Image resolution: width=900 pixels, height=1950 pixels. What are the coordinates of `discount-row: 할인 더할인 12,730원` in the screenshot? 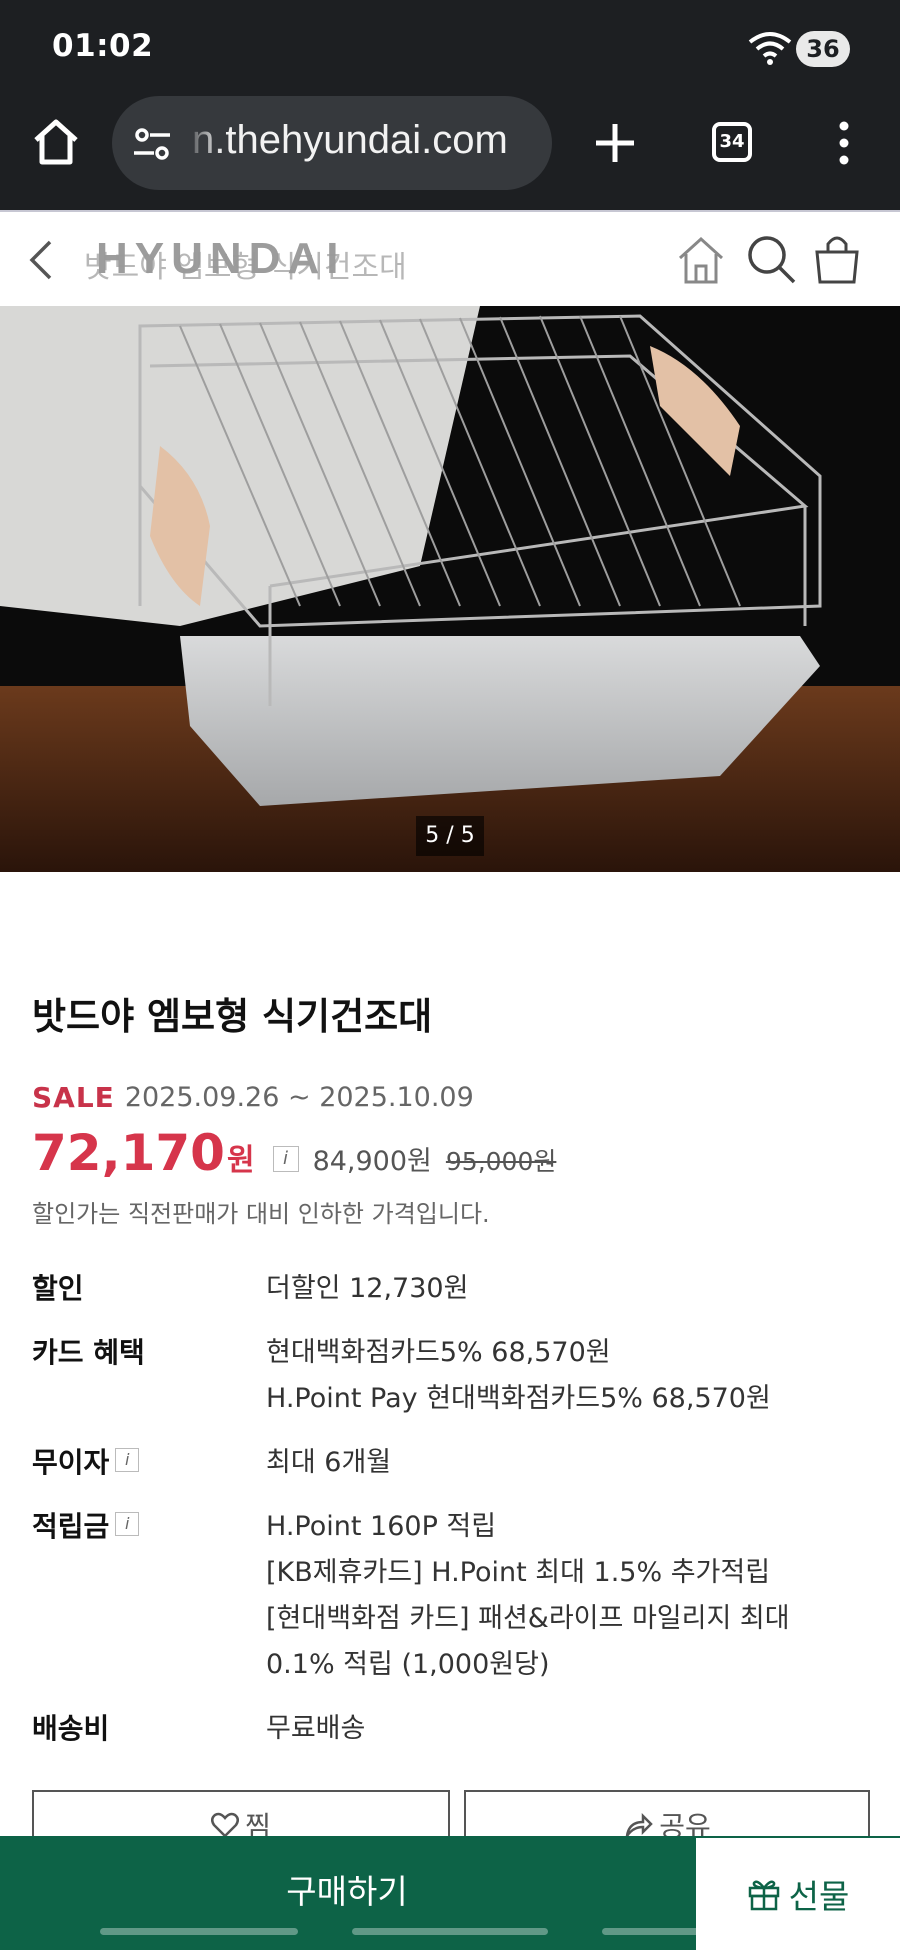 It's located at (452, 1289).